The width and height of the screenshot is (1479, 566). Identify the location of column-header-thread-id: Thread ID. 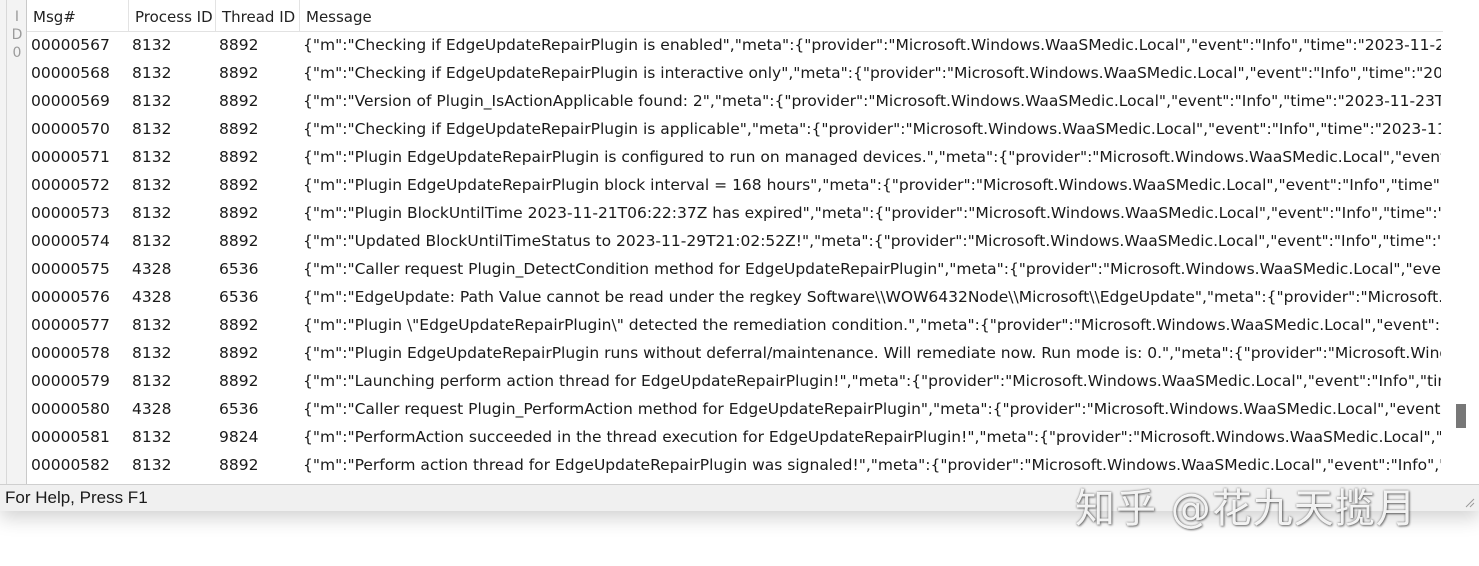
(258, 15).